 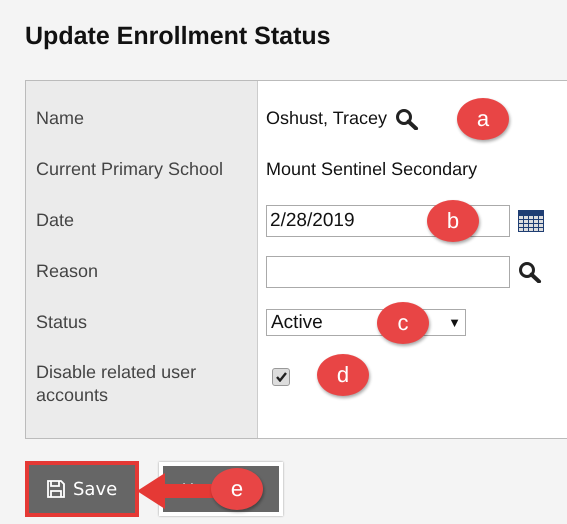 I want to click on field-label: Status, so click(x=61, y=322).